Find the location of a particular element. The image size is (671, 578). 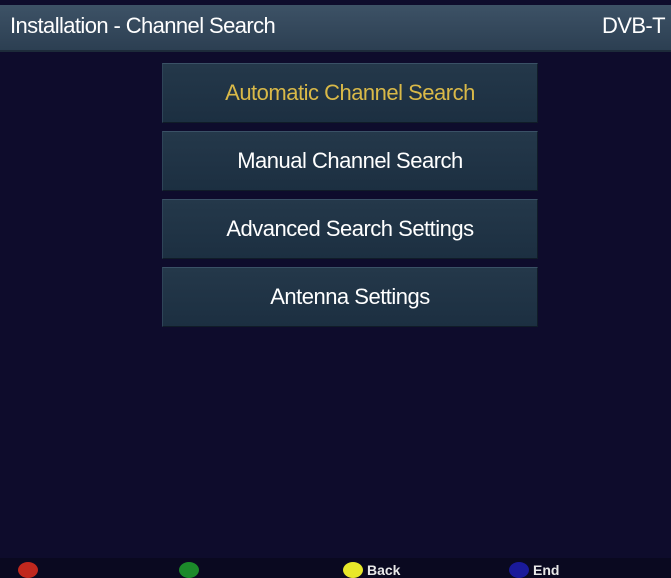

red-key-button is located at coordinates (30, 570).